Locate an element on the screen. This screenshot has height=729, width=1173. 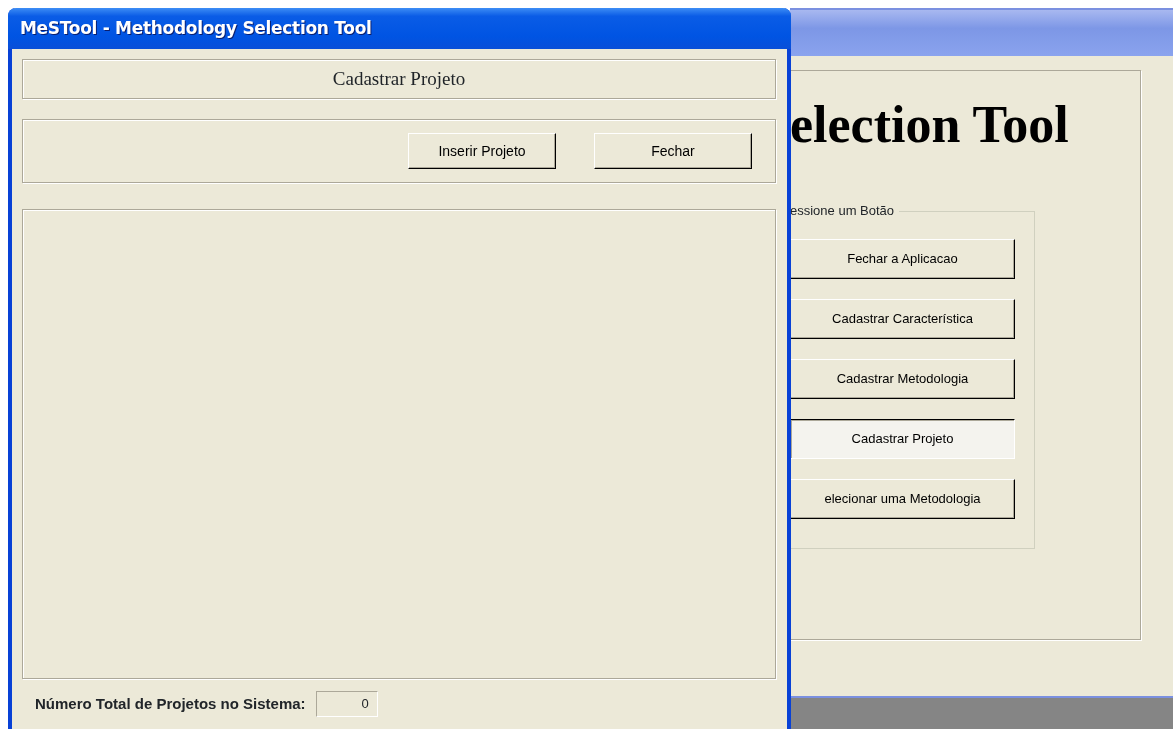
menu-button: Cadastrar Projeto is located at coordinates (902, 439).